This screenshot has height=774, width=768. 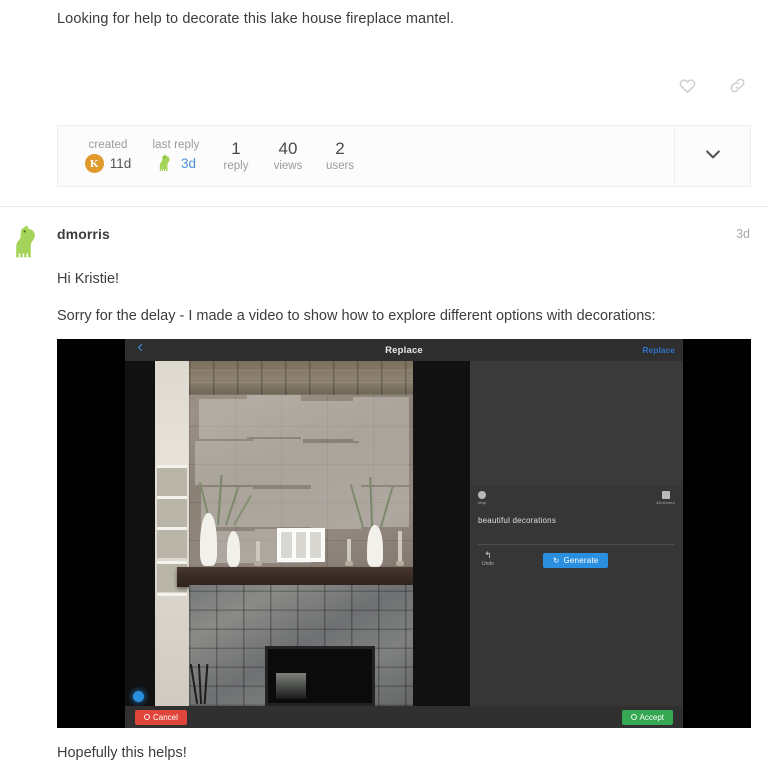 What do you see at coordinates (288, 148) in the screenshot?
I see `views-count: 40` at bounding box center [288, 148].